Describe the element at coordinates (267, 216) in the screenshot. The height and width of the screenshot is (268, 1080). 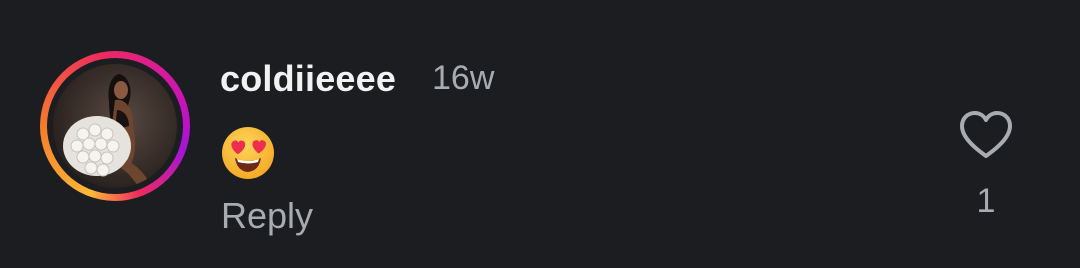
I see `reply-button: Reply` at that location.